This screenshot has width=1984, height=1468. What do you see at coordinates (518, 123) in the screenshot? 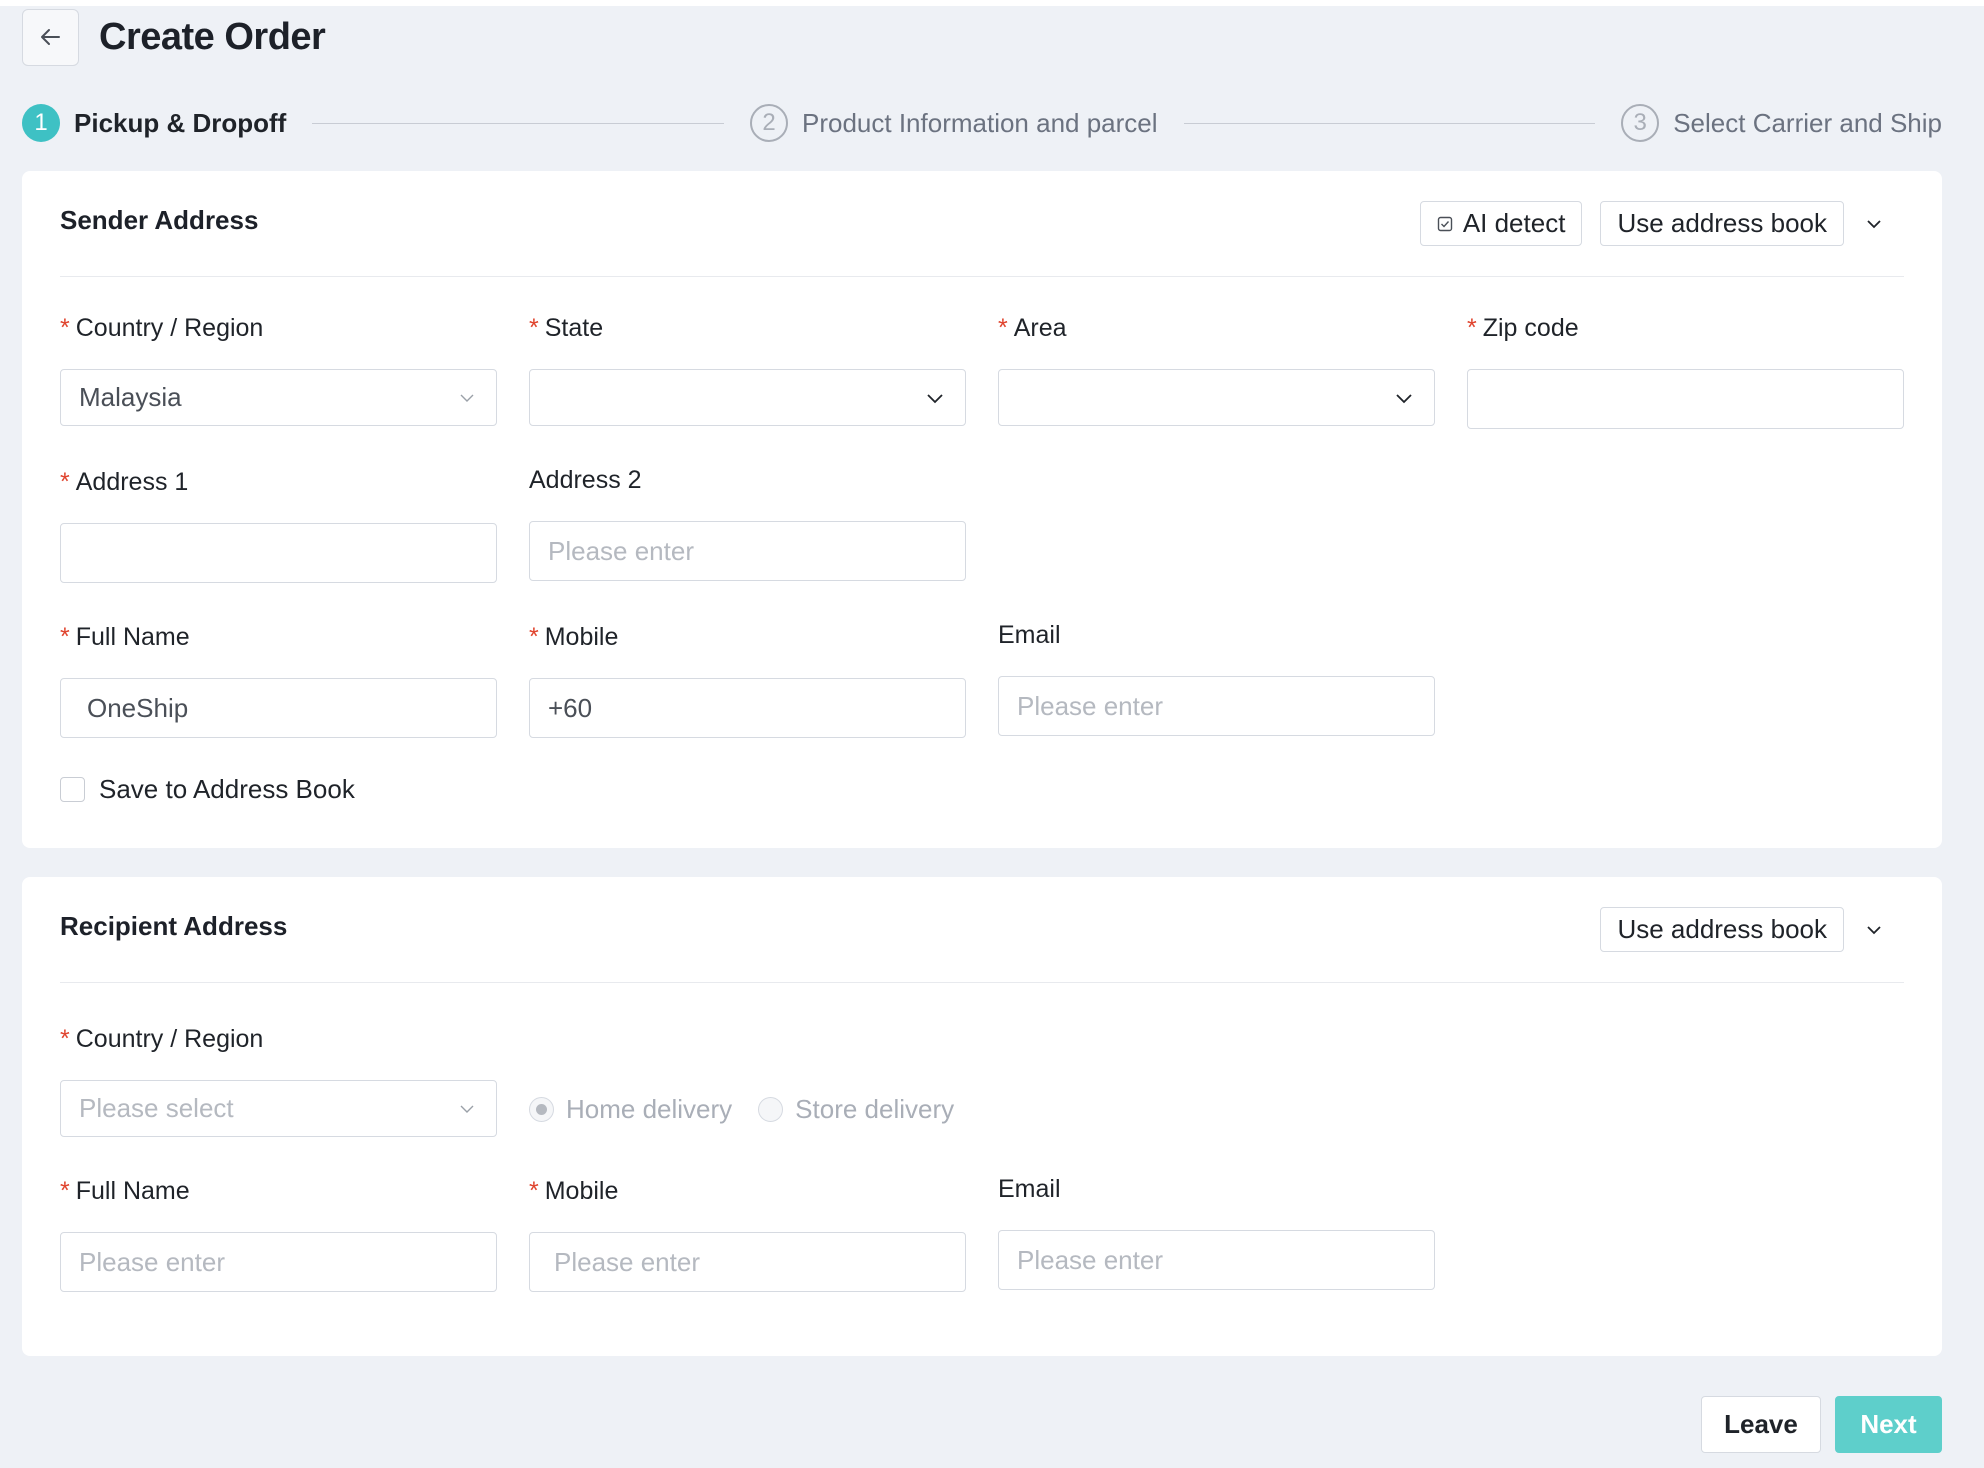
I see `step-divider` at bounding box center [518, 123].